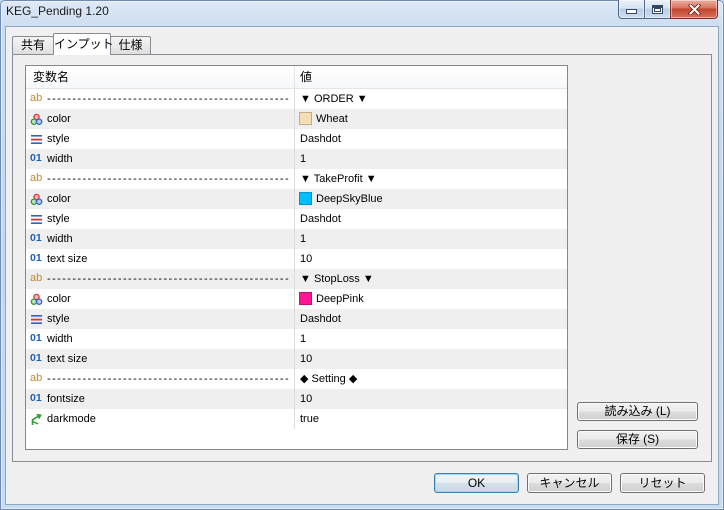  I want to click on input-name-cell: darkmode, so click(160, 419).